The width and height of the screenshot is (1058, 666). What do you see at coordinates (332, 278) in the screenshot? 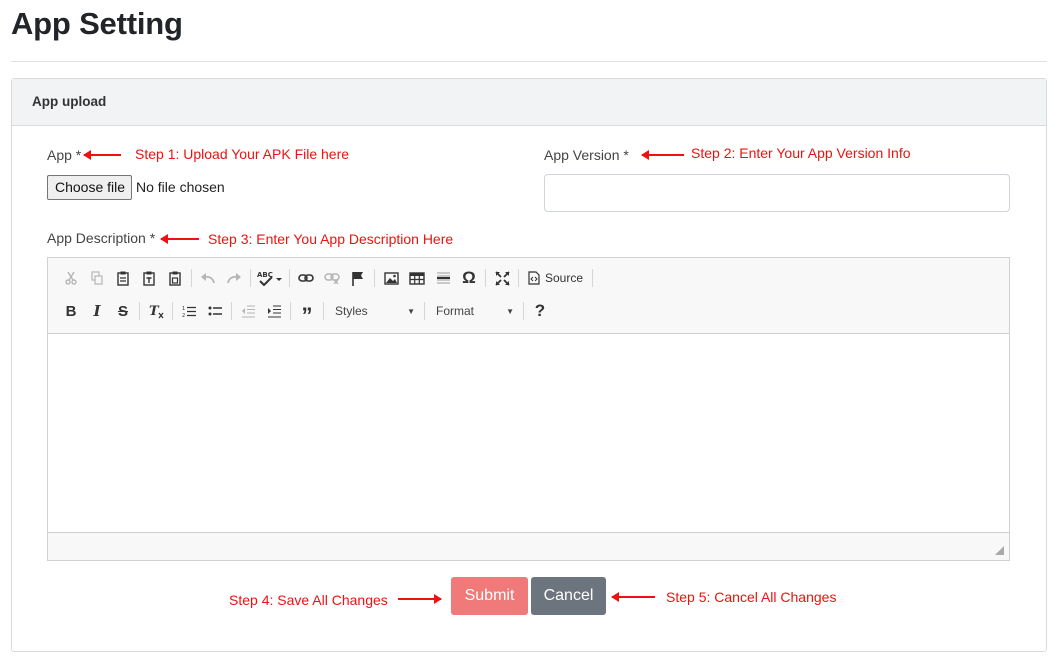
I see `unlink-icon` at bounding box center [332, 278].